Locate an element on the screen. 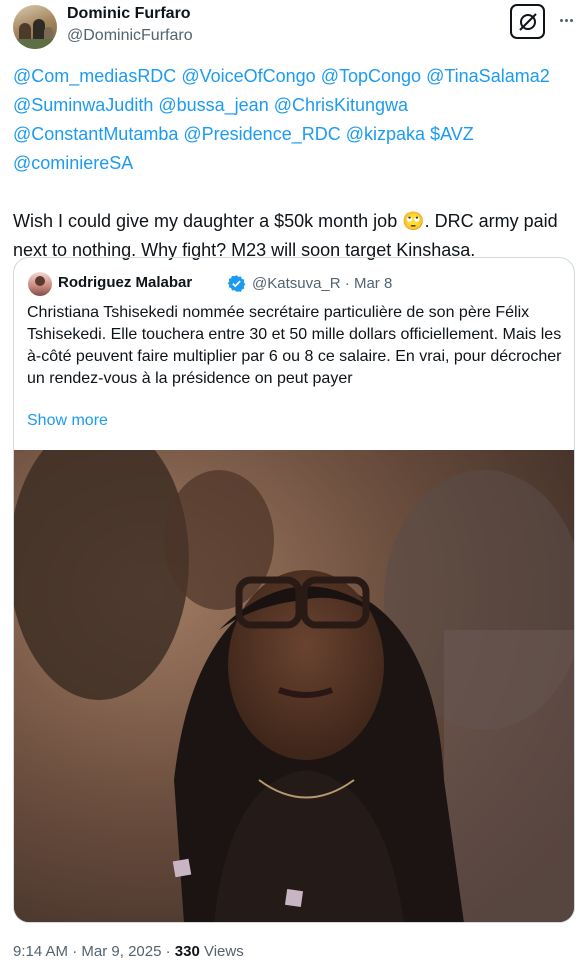 Image resolution: width=584 pixels, height=974 pixels. more-icon is located at coordinates (566, 20).